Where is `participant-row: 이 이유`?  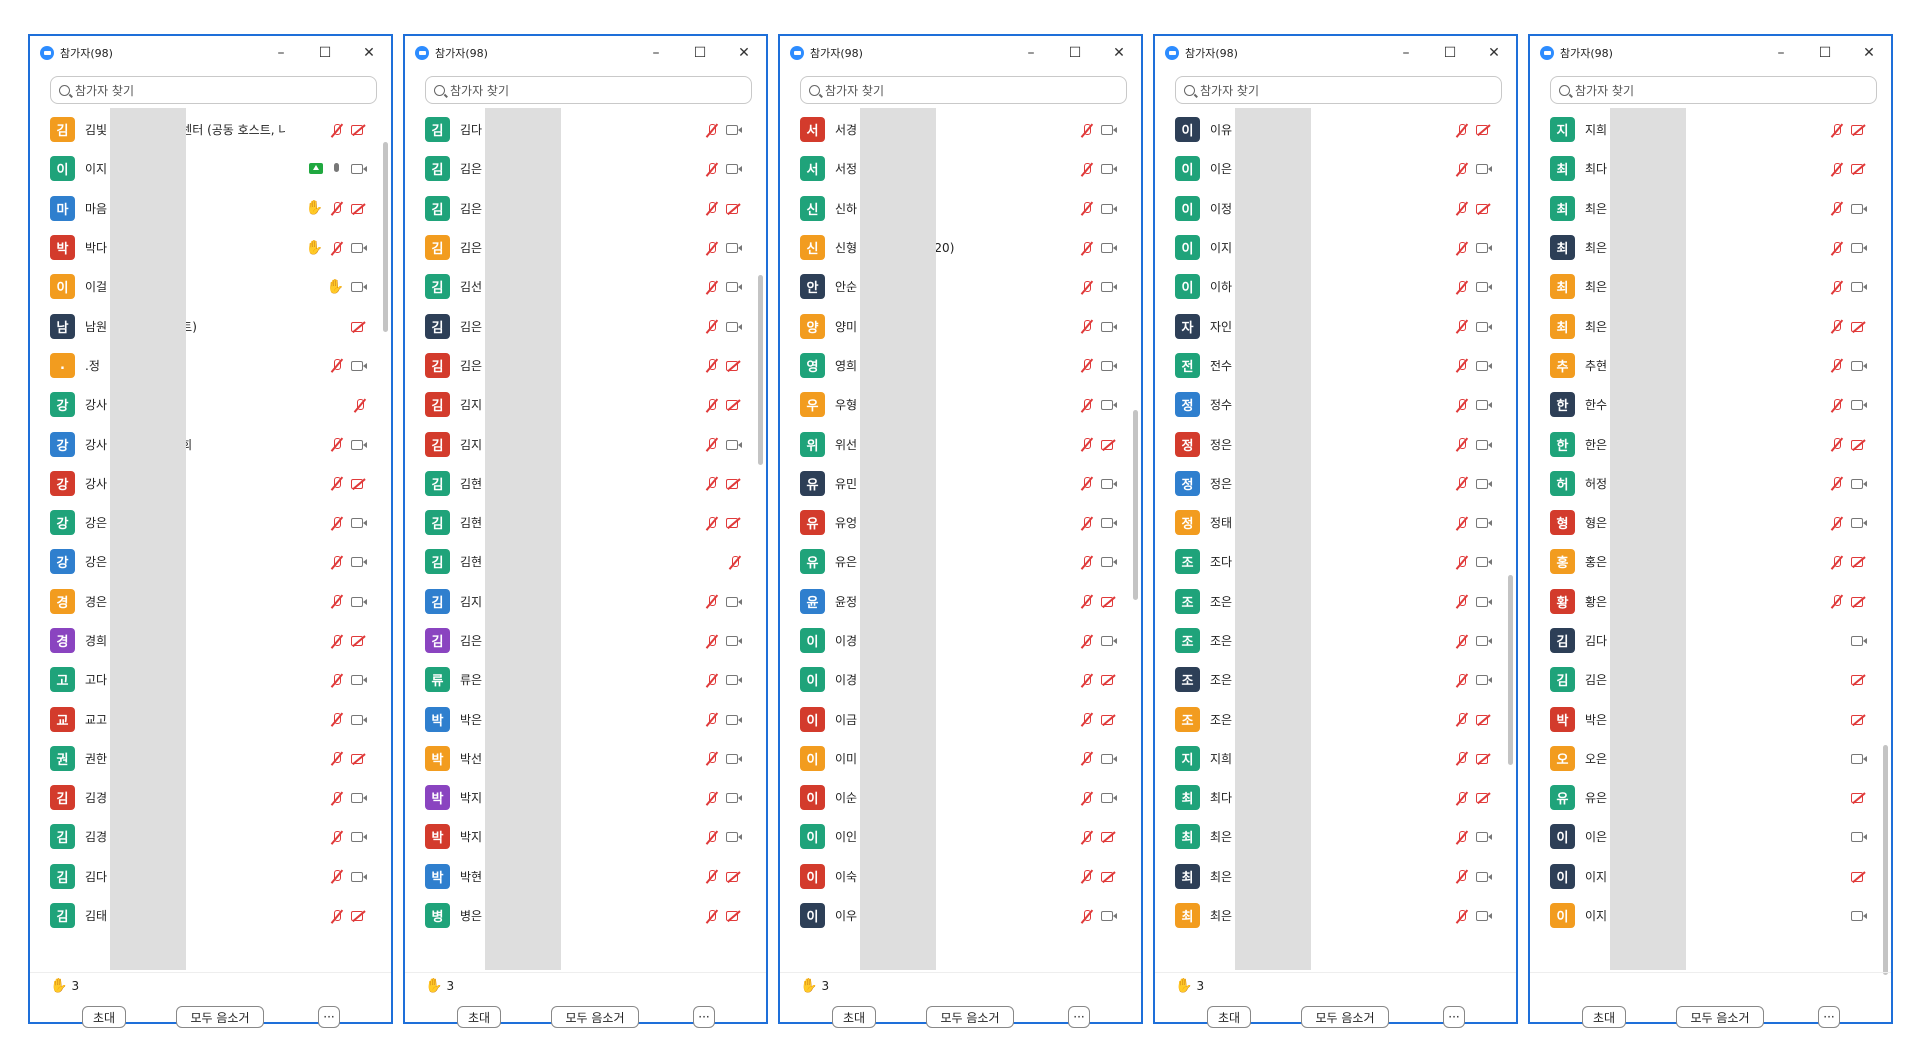 participant-row: 이 이유 is located at coordinates (1330, 129).